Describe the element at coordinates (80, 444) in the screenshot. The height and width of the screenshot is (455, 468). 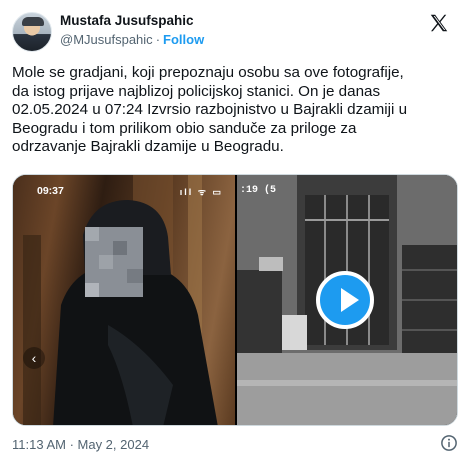
I see `tweet-timestamp: 11:13 AM · May 2, 2024` at that location.